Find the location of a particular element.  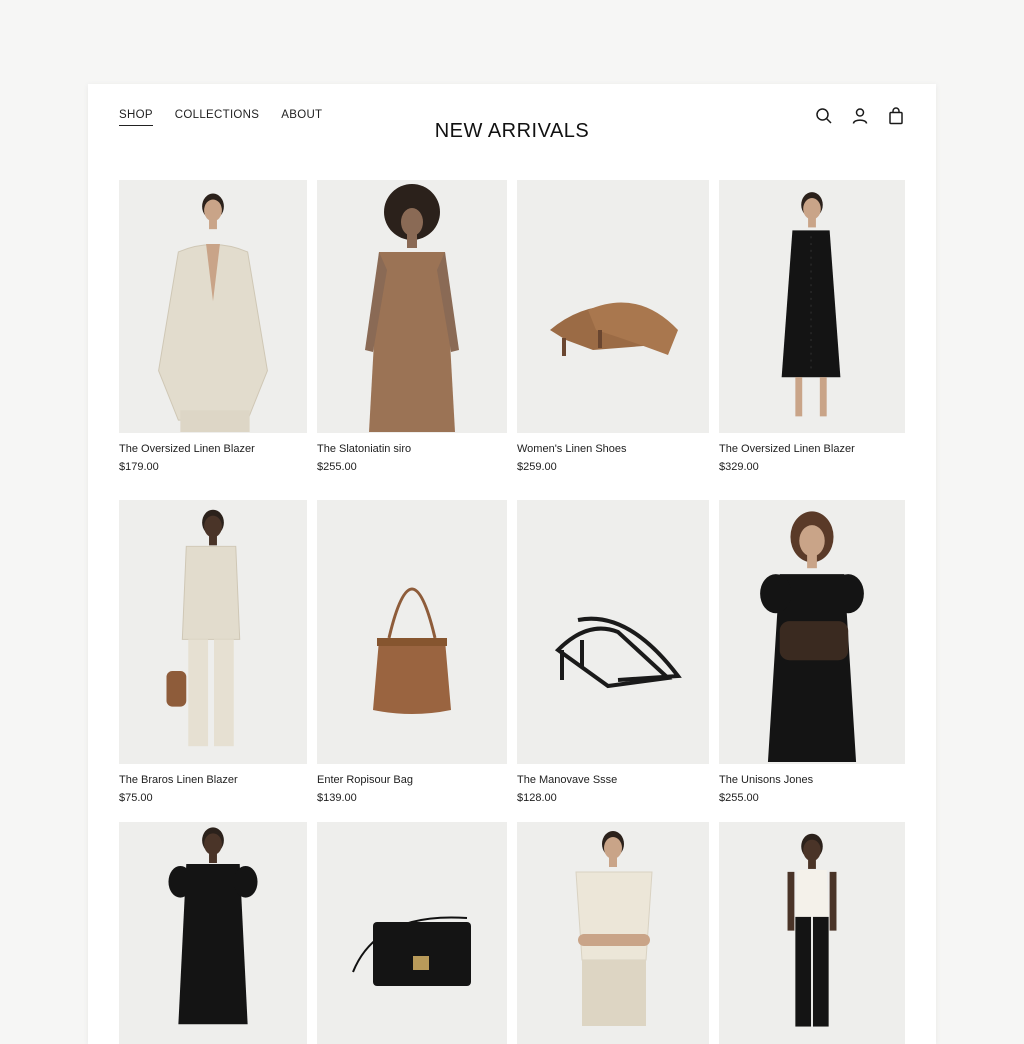

product-name: Women's Linen Shoes is located at coordinates (572, 449).